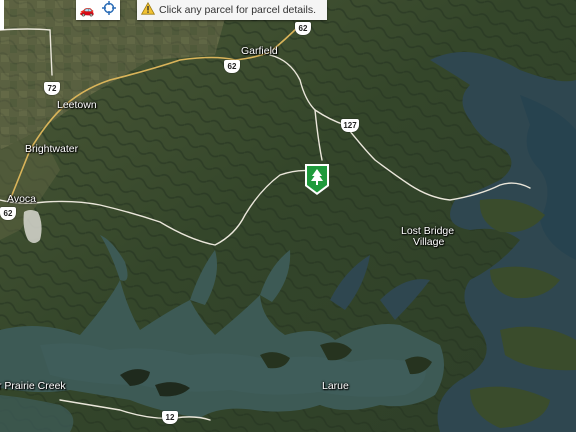 This screenshot has height=432, width=576. Describe the element at coordinates (237, 10) in the screenshot. I see `notice-text: Click any parcel for parcel details.` at that location.